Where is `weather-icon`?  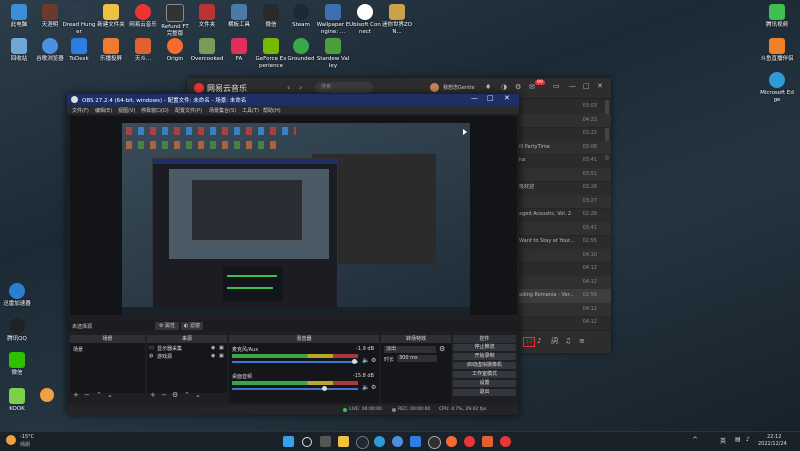 weather-icon is located at coordinates (11, 440).